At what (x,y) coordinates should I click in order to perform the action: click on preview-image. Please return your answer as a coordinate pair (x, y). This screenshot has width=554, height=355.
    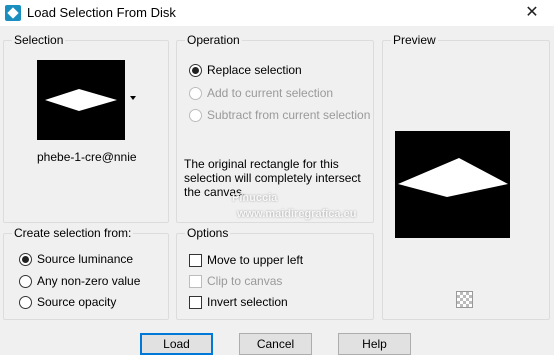
    Looking at the image, I should click on (452, 184).